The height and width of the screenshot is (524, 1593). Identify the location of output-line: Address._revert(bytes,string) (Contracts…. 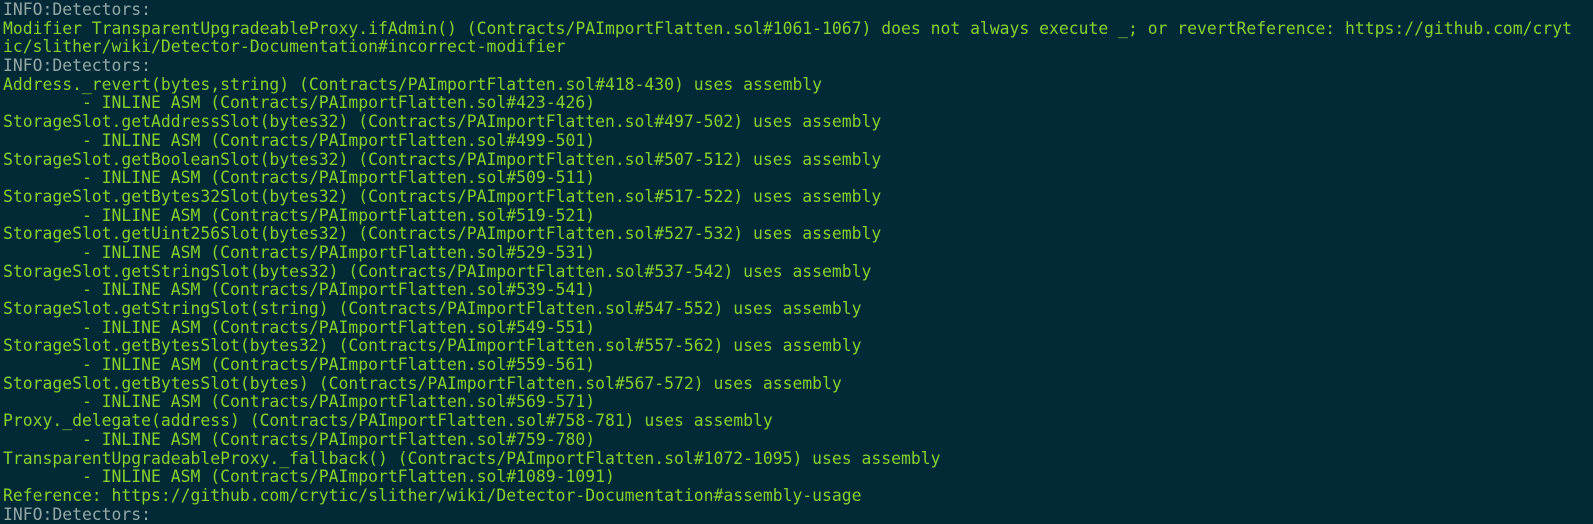
(413, 84).